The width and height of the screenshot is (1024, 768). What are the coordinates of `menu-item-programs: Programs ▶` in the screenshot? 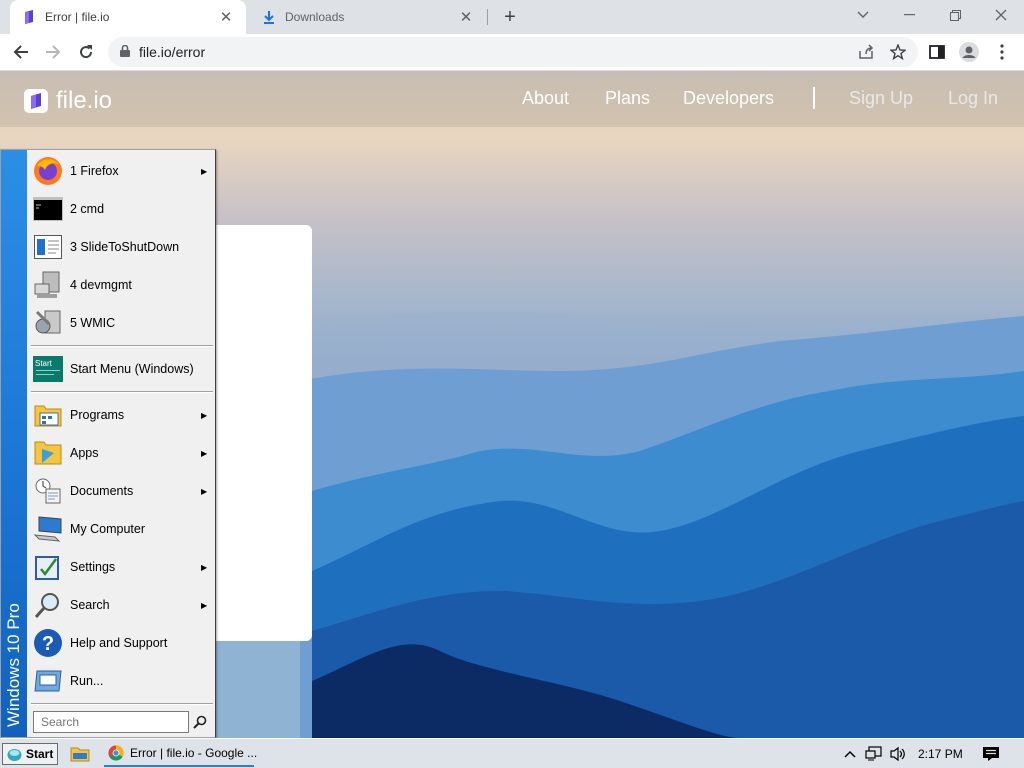 It's located at (122, 415).